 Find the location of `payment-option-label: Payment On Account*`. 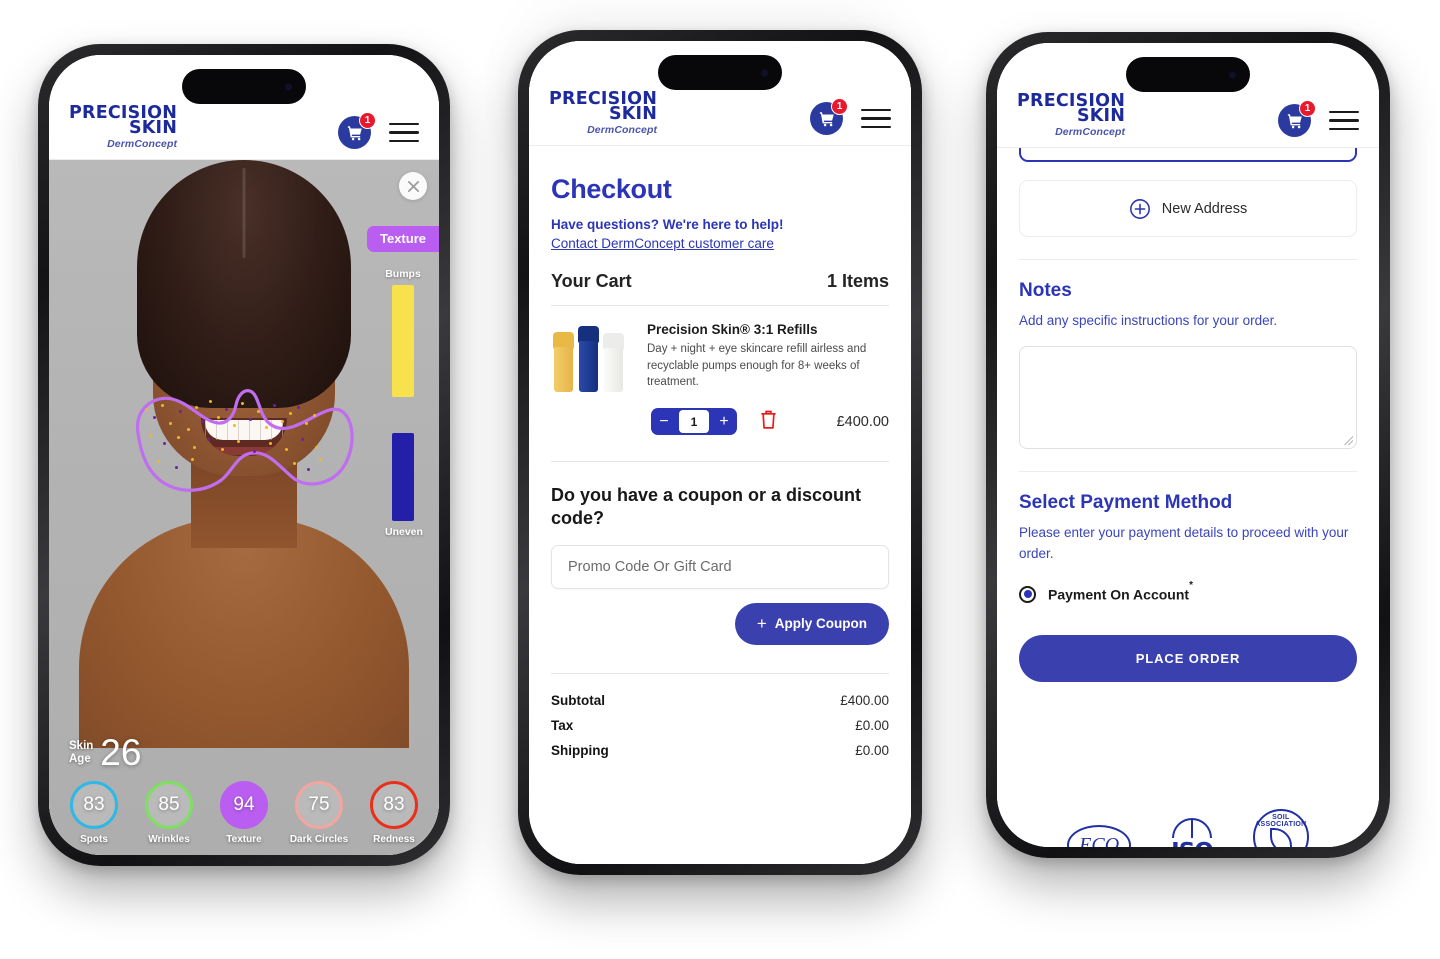

payment-option-label: Payment On Account* is located at coordinates (1120, 591).